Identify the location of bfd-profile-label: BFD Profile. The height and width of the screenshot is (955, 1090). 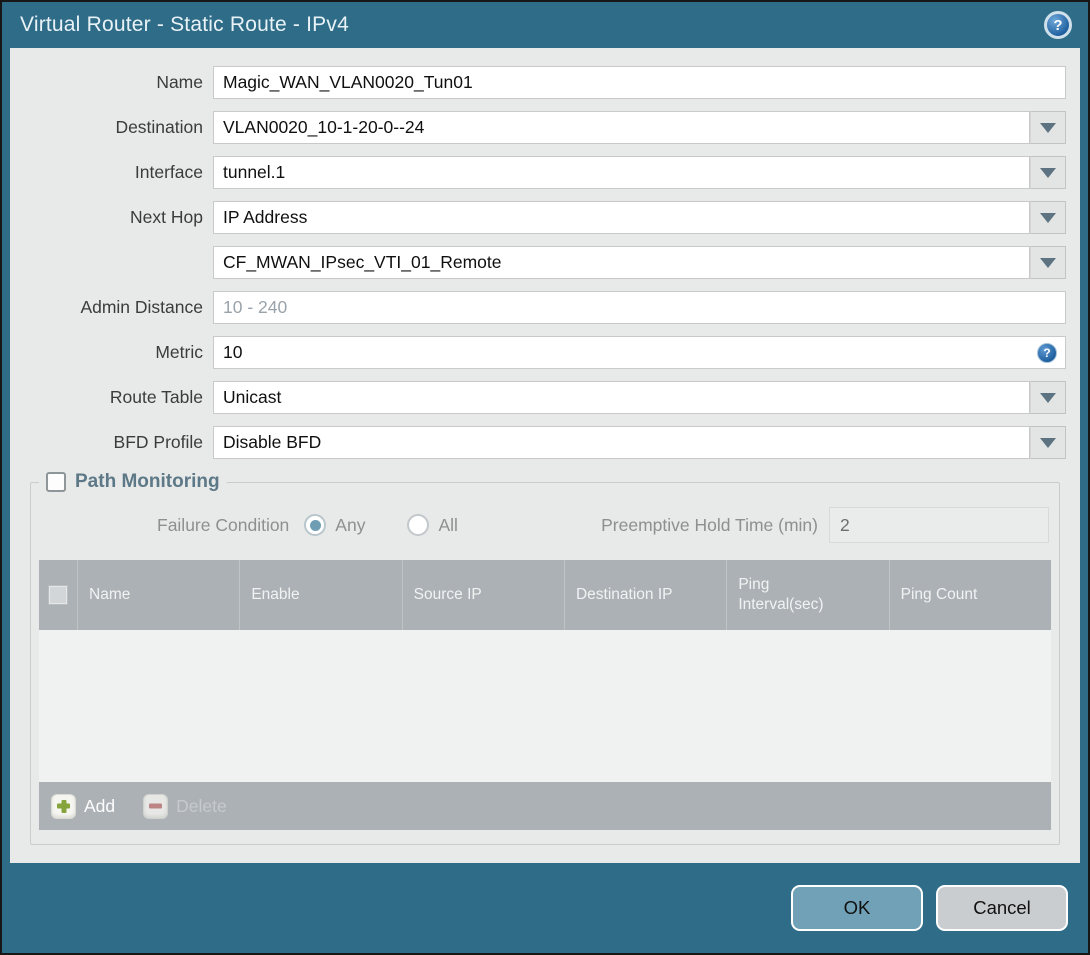
(158, 442).